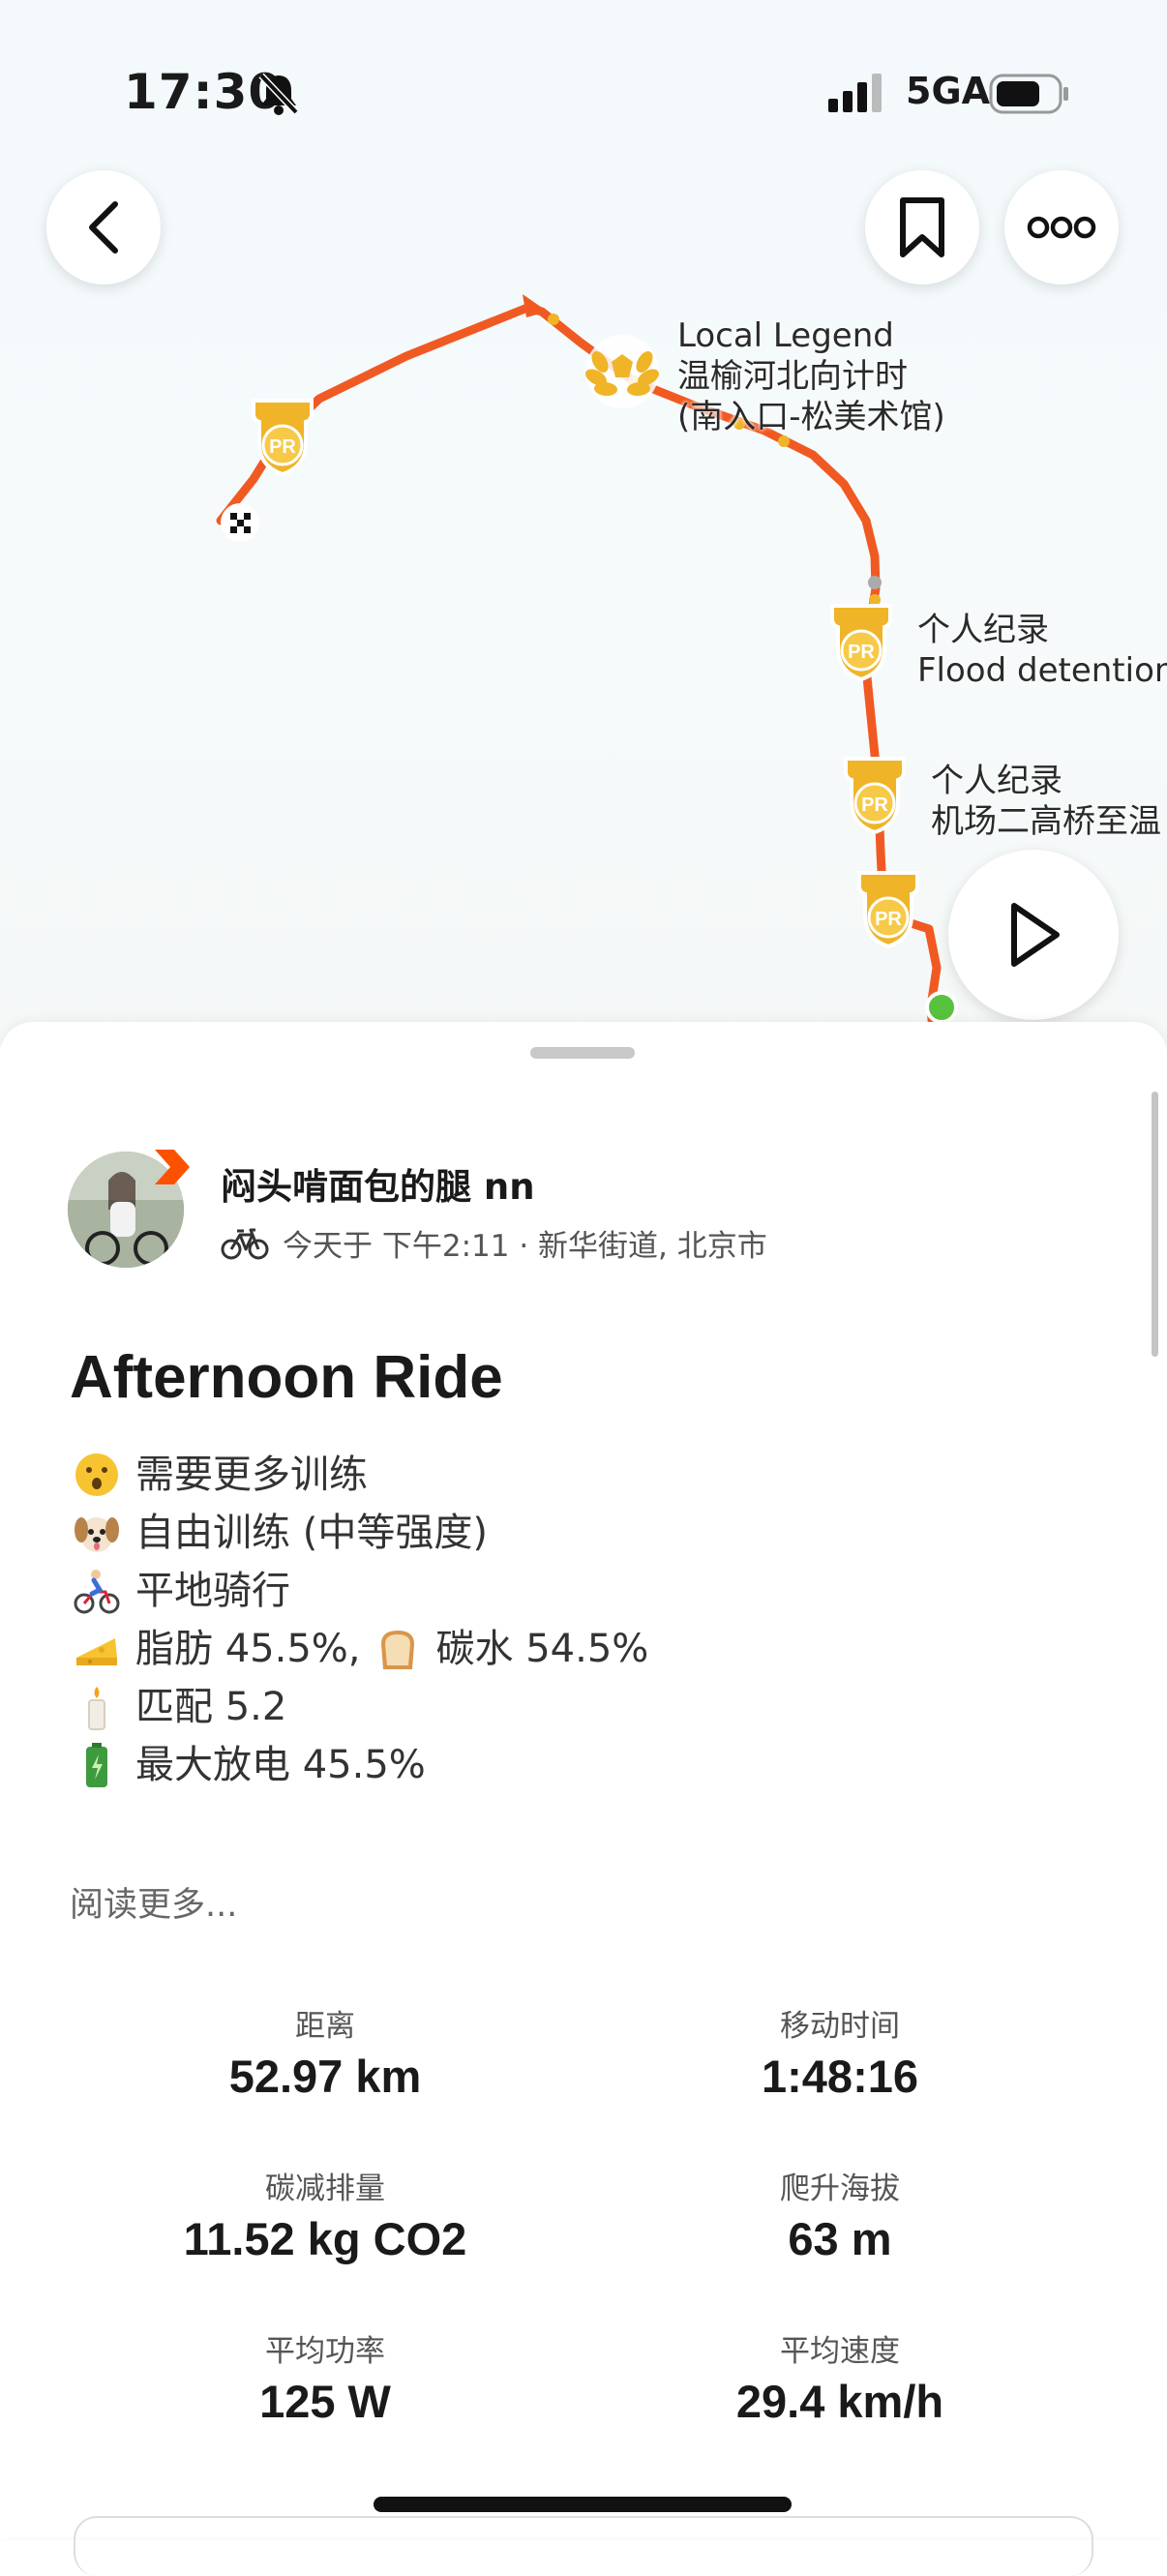  Describe the element at coordinates (248, 1649) in the screenshot. I see `description-text: 脂肪 45.5%,` at that location.